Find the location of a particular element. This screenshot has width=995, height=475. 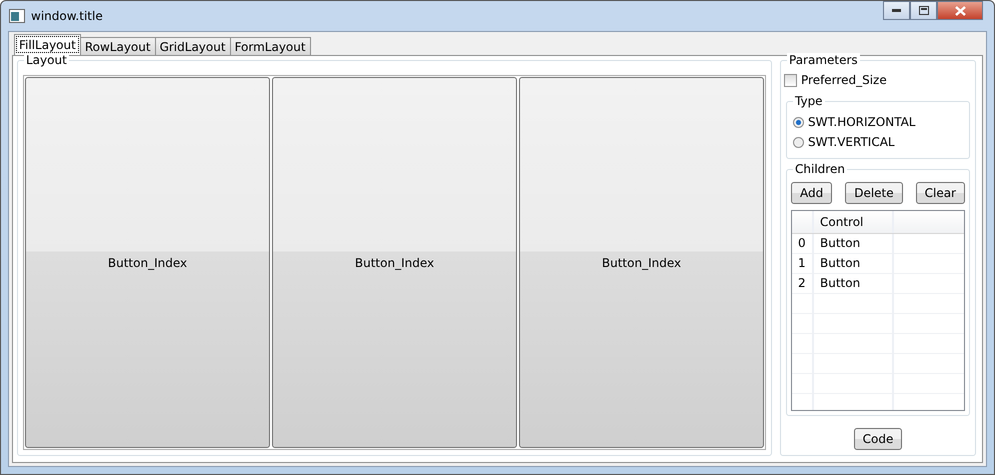

group-title: Type is located at coordinates (809, 101).